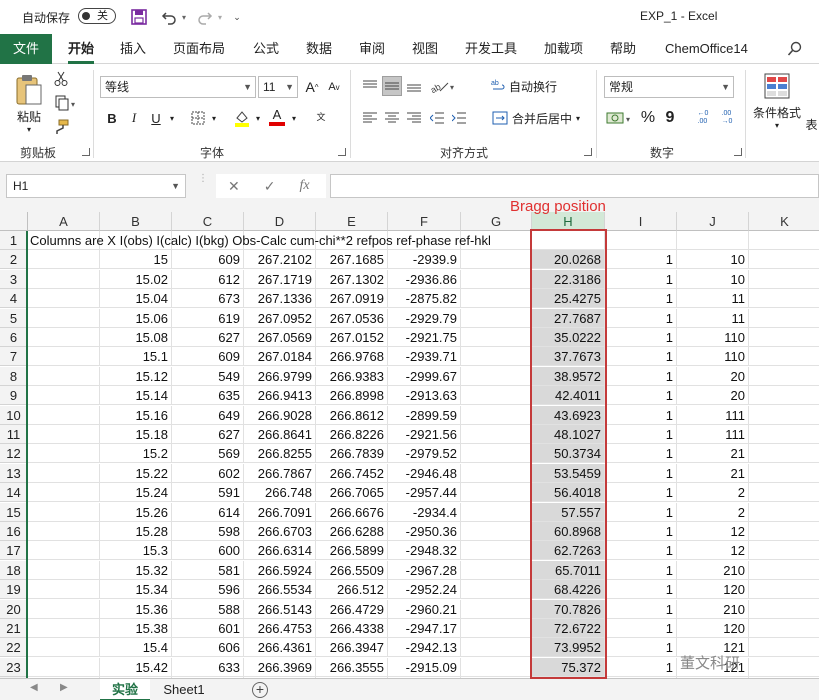 This screenshot has width=819, height=700. Describe the element at coordinates (208, 454) in the screenshot. I see `cell-c: 569` at that location.